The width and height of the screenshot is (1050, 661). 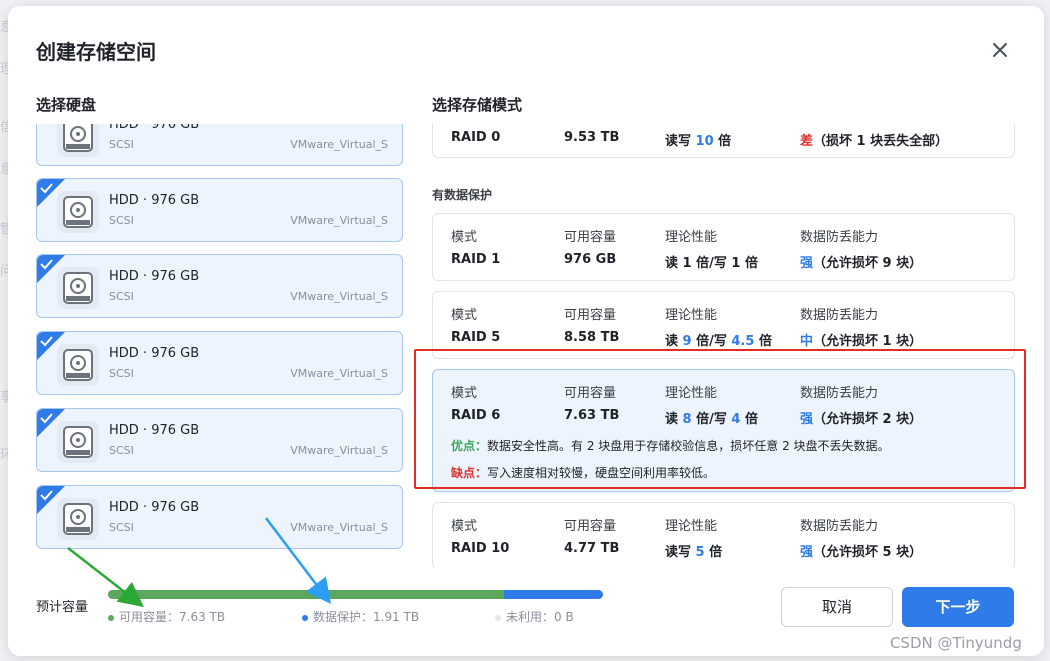 I want to click on disk-section-title: 选择硬盘, so click(x=66, y=105).